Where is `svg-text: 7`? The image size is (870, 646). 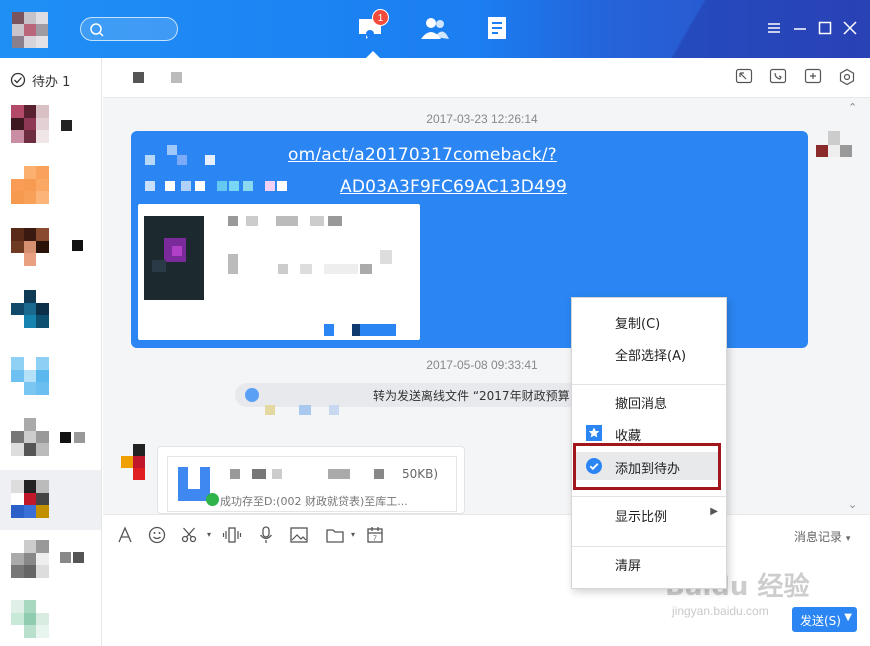
svg-text: 7 is located at coordinates (375, 539).